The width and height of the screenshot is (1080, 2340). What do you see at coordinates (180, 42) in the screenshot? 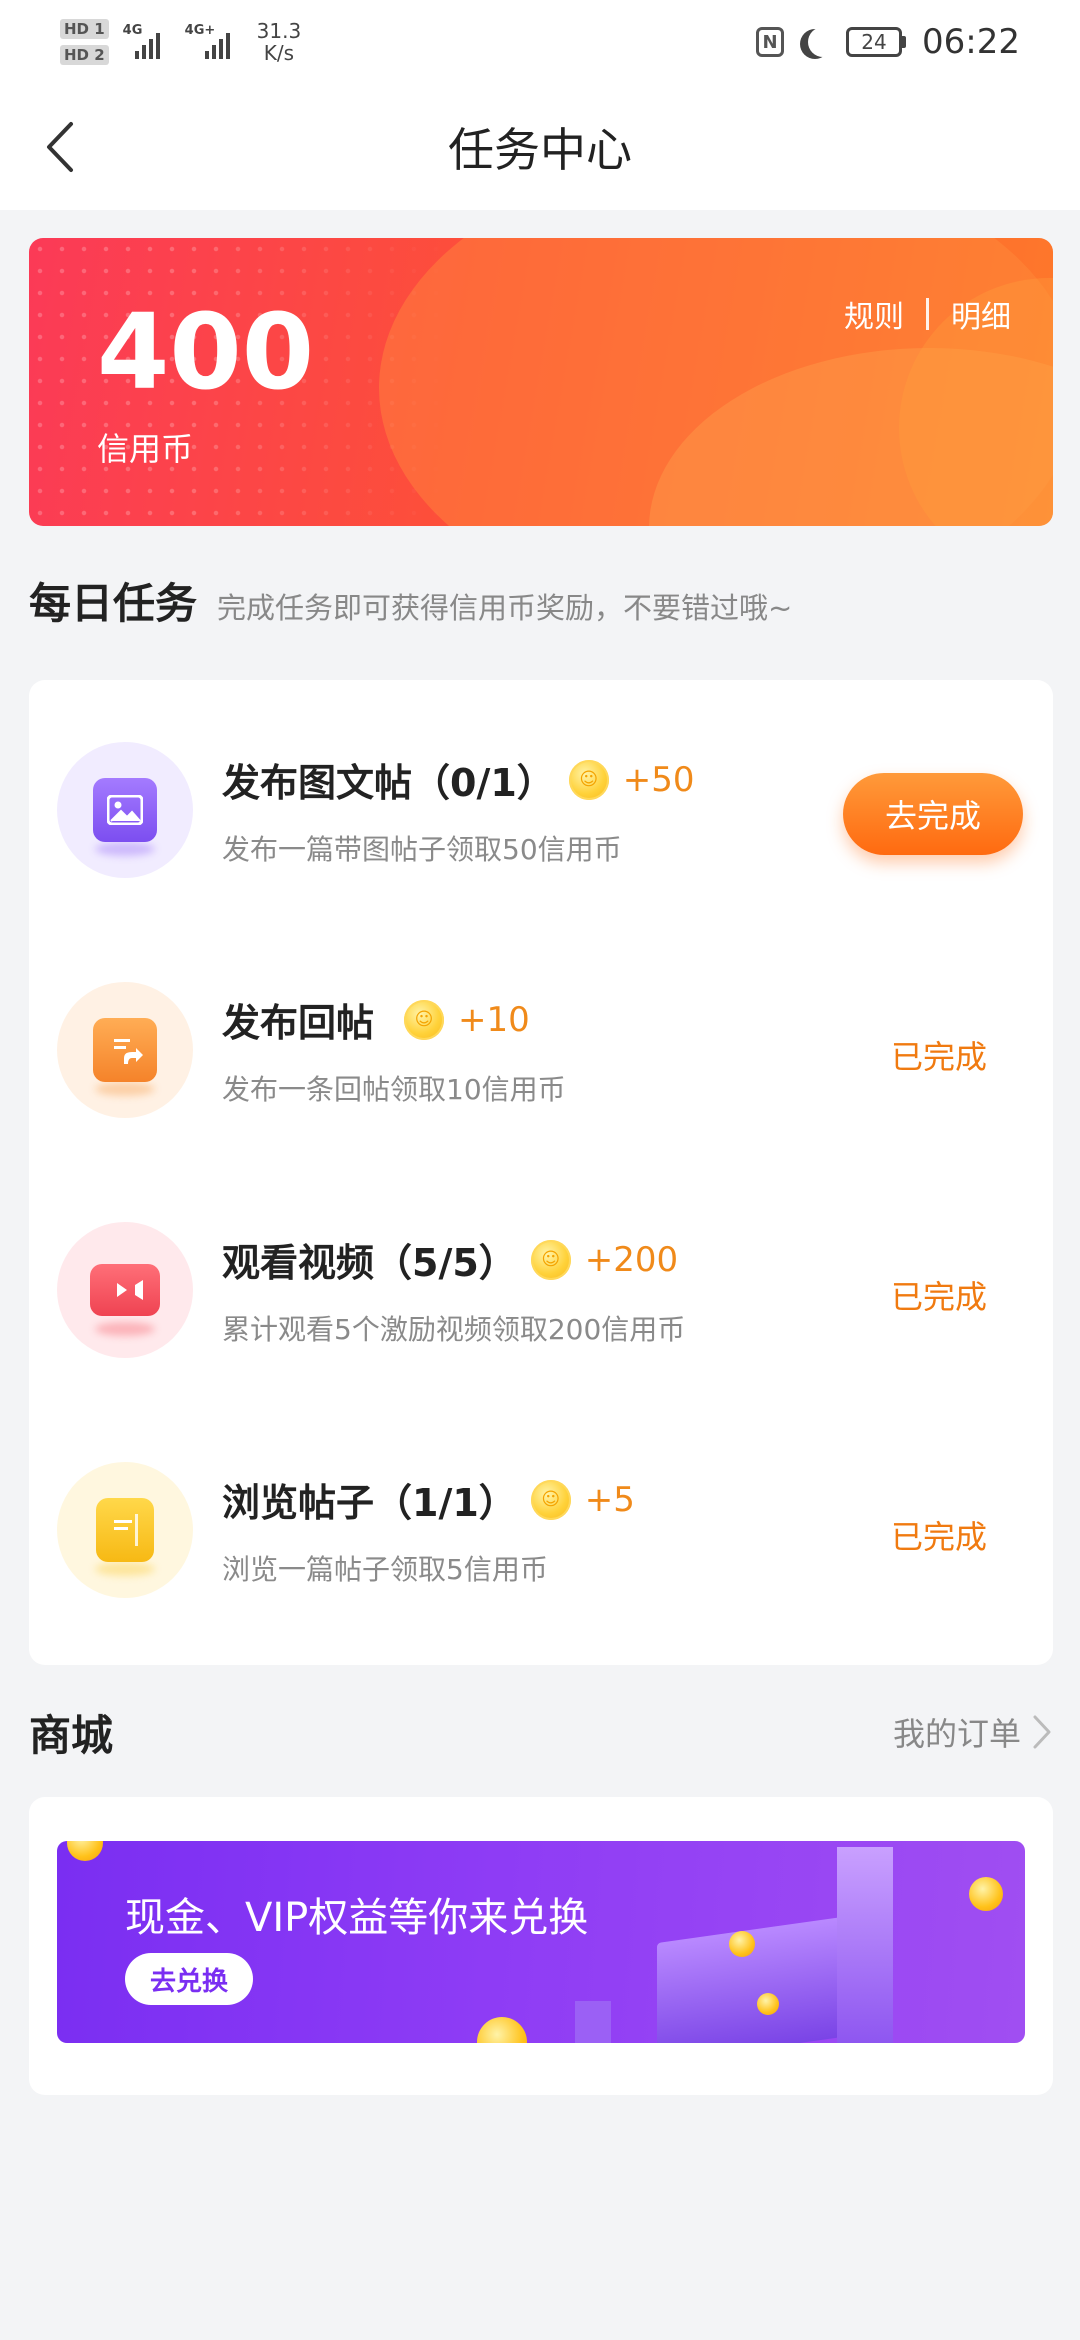
I see `status-left: HD 1 HD 2 4G 4G+ 31.3 K/s` at bounding box center [180, 42].